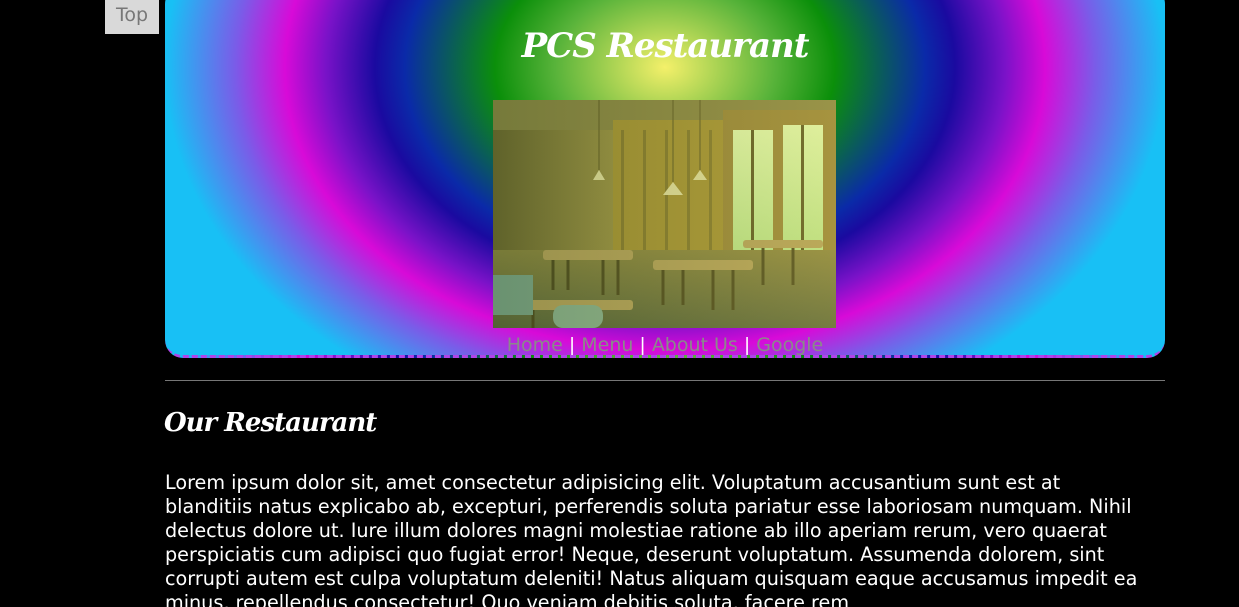 Image resolution: width=1239 pixels, height=607 pixels. Describe the element at coordinates (607, 344) in the screenshot. I see `nav-link-menu: Menu` at that location.